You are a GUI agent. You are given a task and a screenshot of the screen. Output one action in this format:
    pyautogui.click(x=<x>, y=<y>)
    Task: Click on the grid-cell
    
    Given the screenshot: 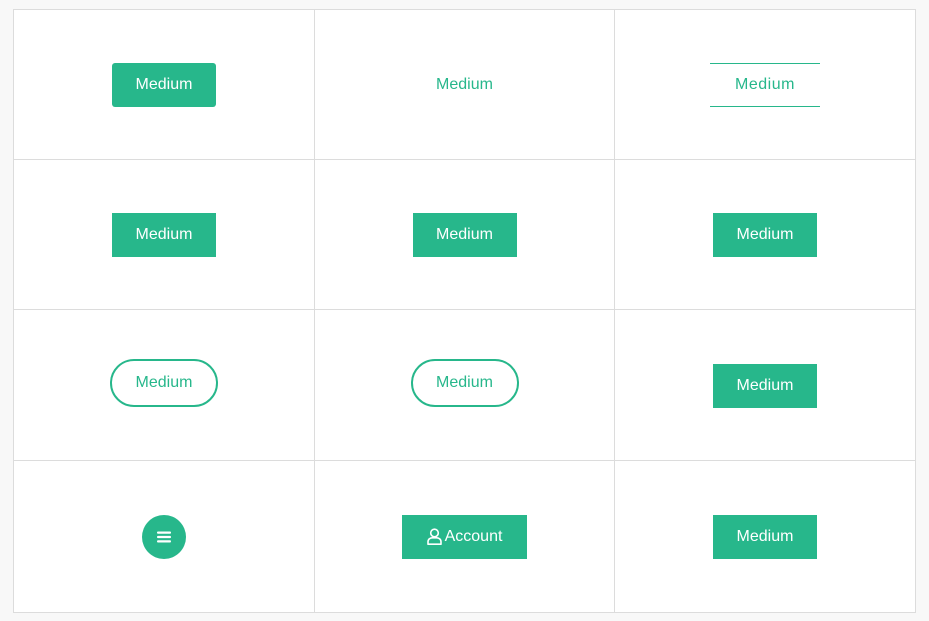 What is the action you would take?
    pyautogui.click(x=164, y=536)
    